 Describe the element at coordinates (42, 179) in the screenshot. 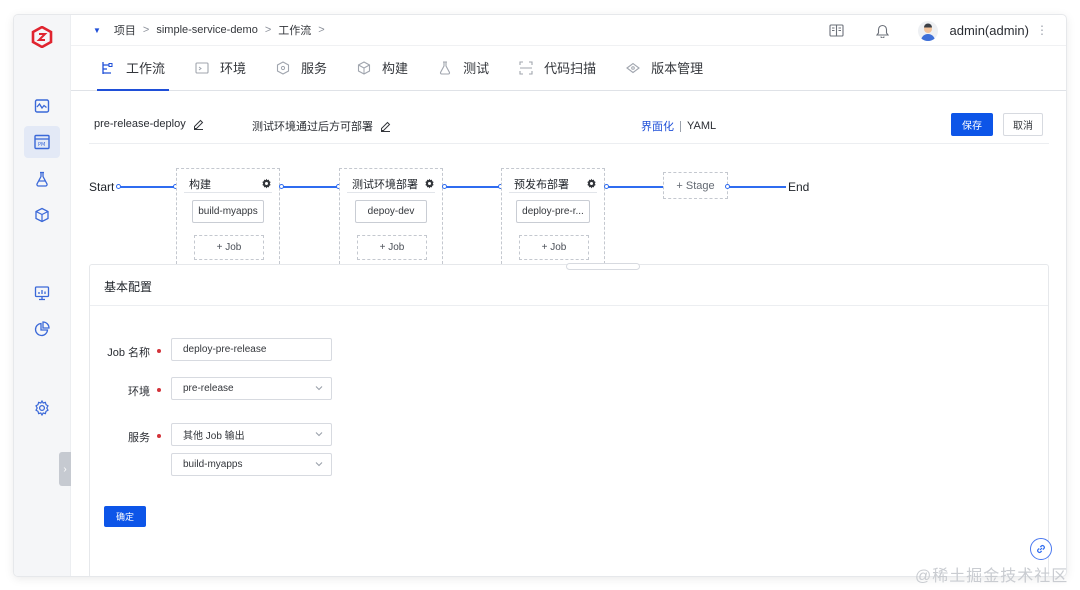

I see `test-tube-icon` at that location.